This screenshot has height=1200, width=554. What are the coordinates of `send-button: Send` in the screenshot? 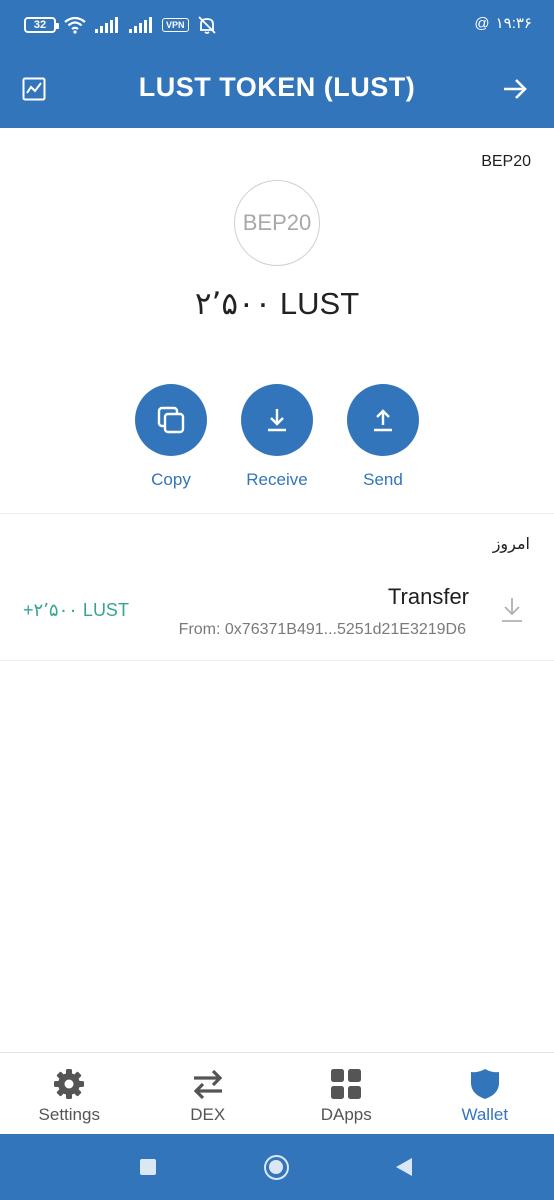 It's located at (383, 437).